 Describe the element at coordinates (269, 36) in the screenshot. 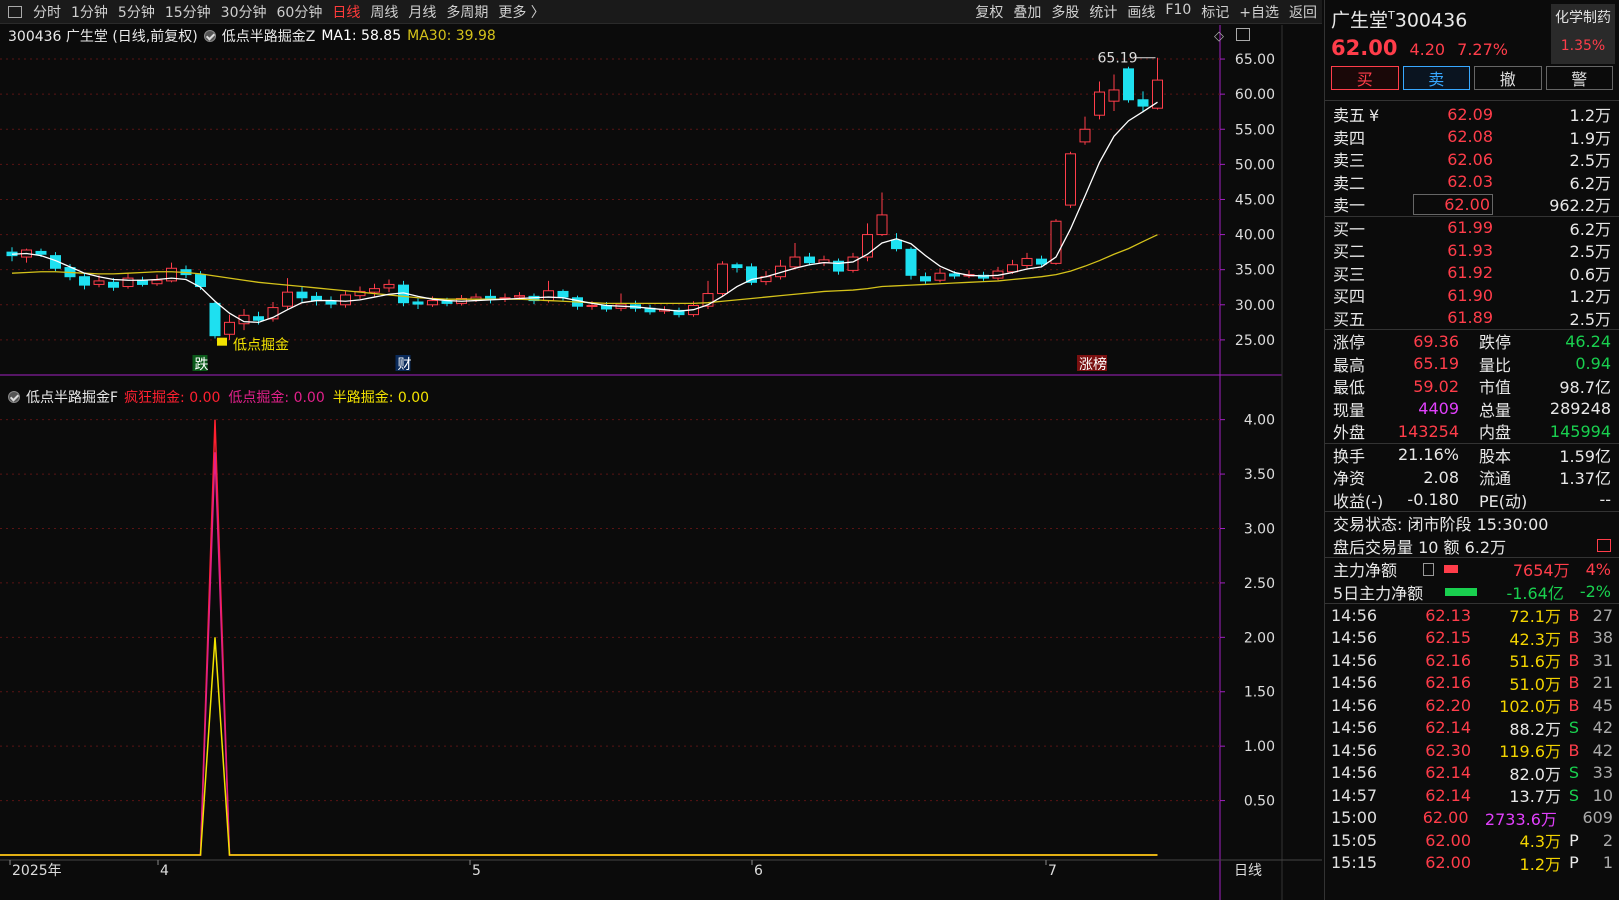

I see `indicator-name: 低点半路掘金Z` at that location.